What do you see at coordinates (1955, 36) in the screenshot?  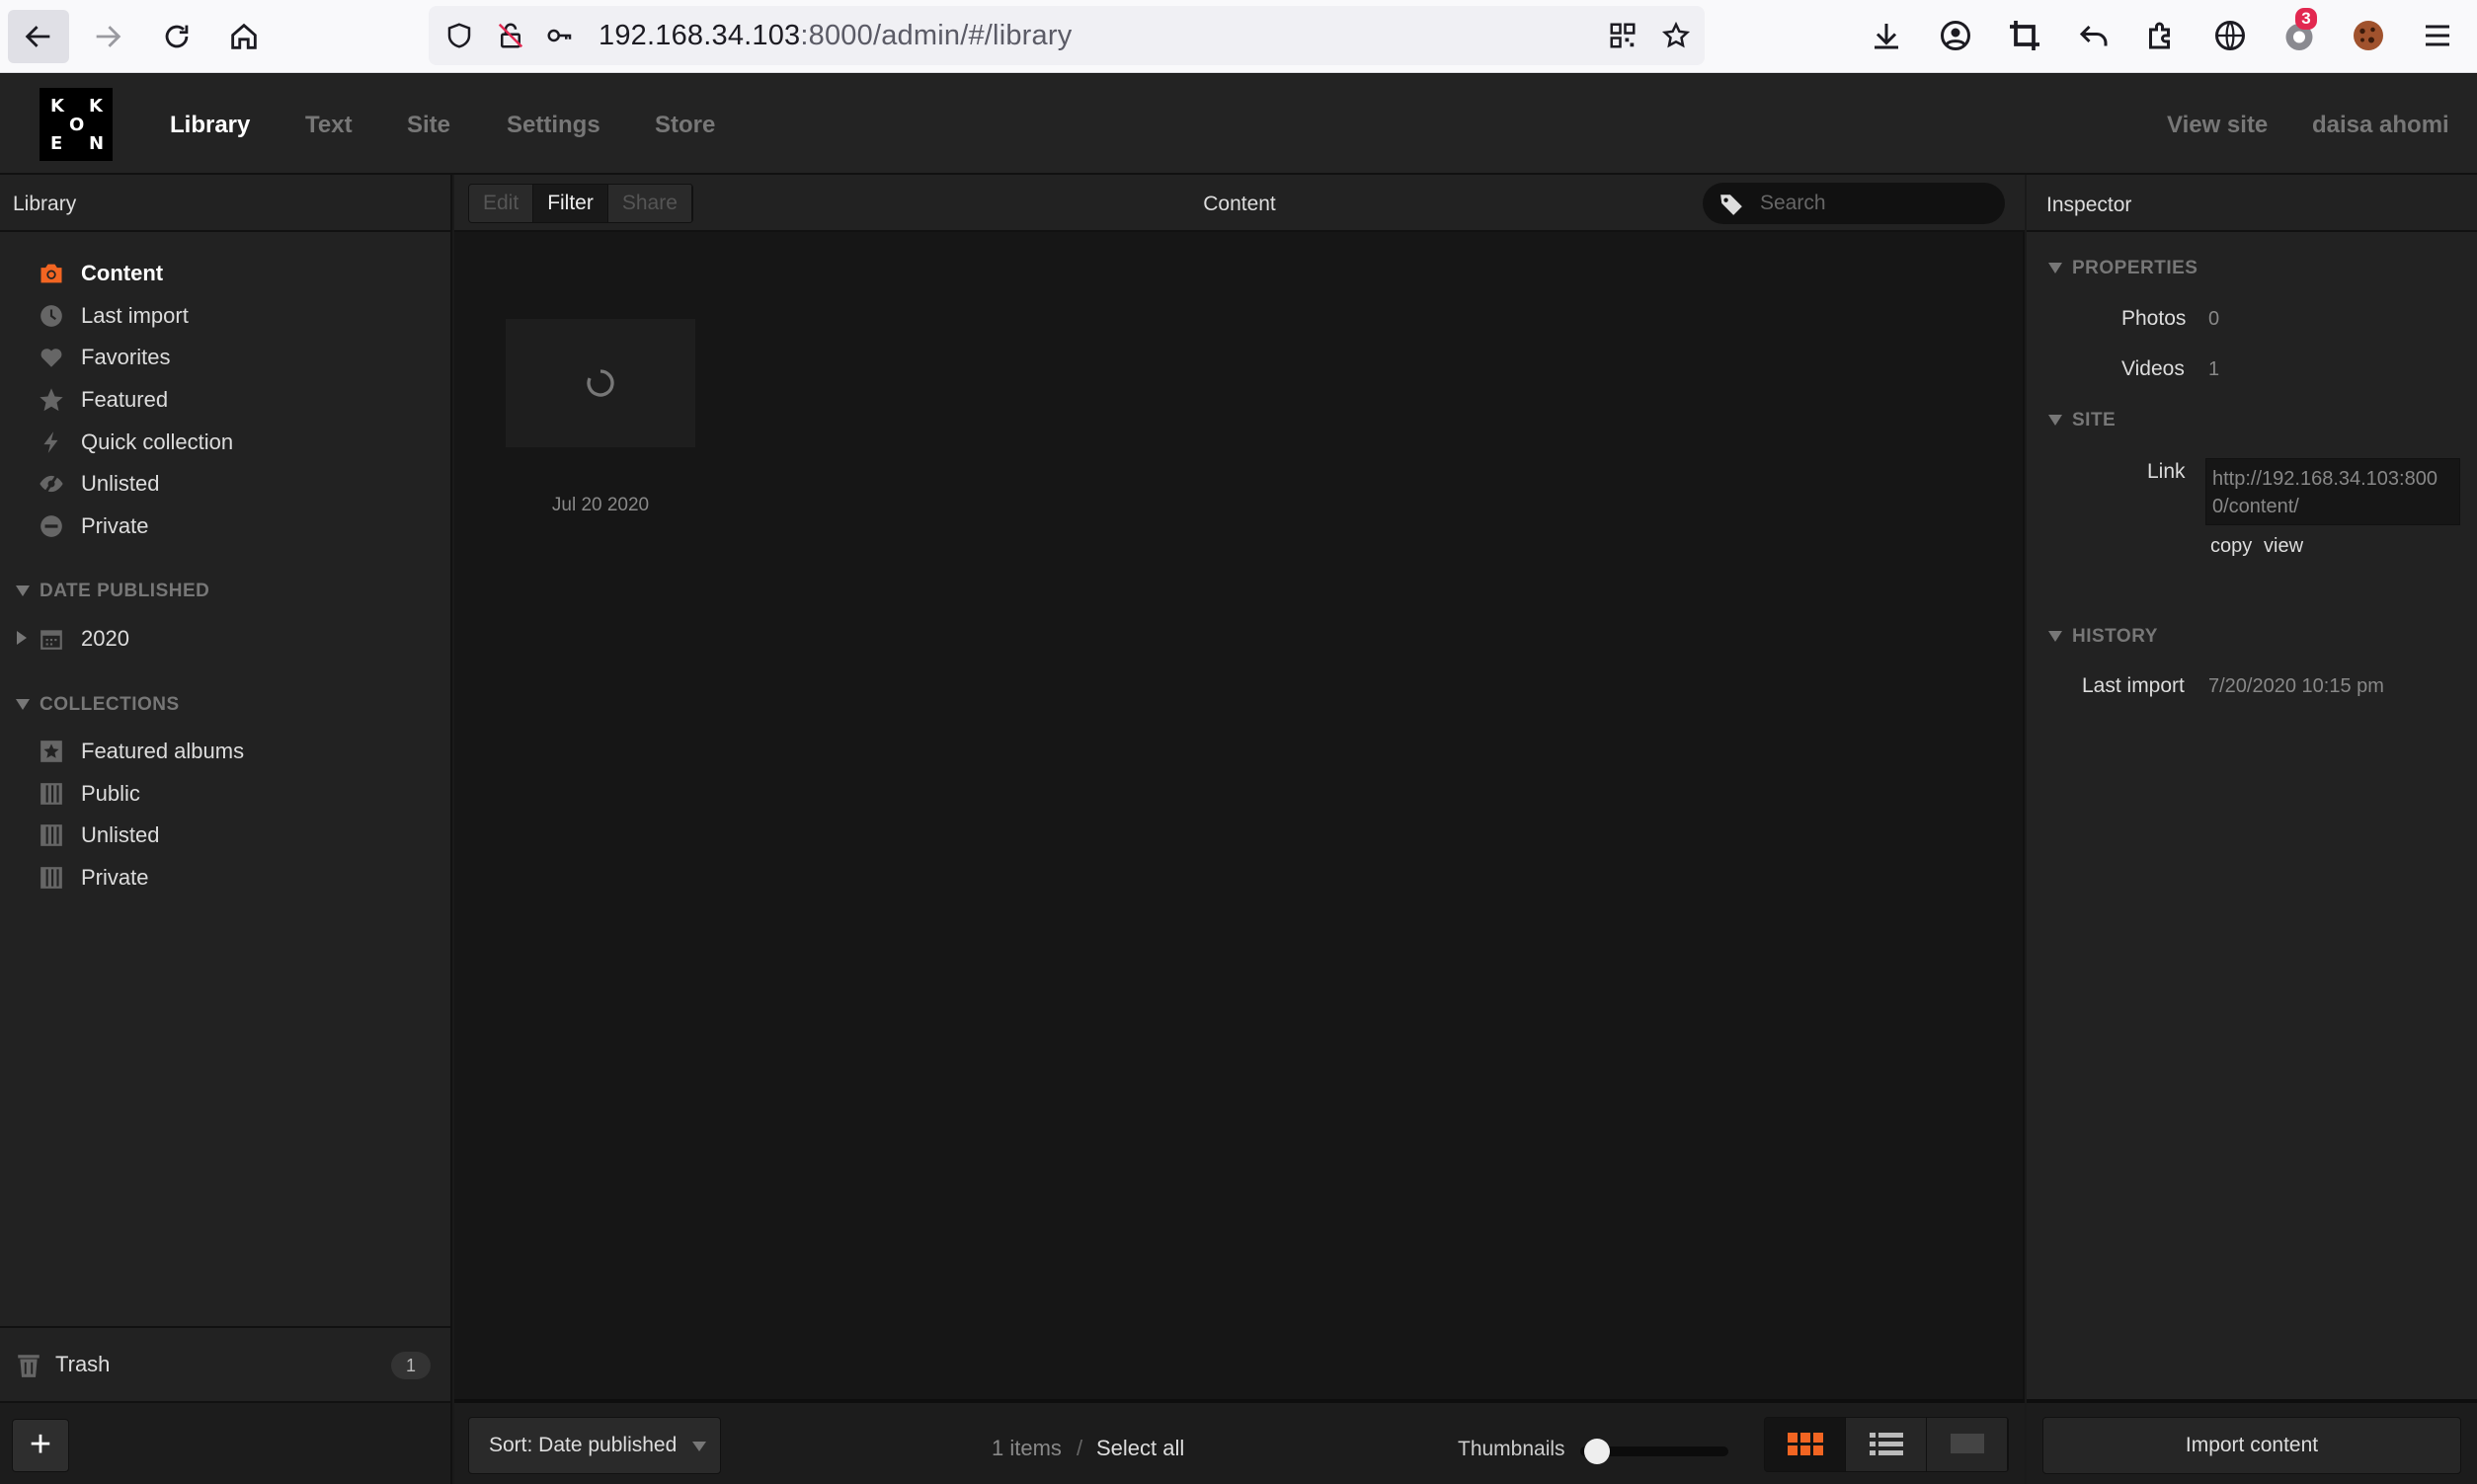 I see `account-icon` at bounding box center [1955, 36].